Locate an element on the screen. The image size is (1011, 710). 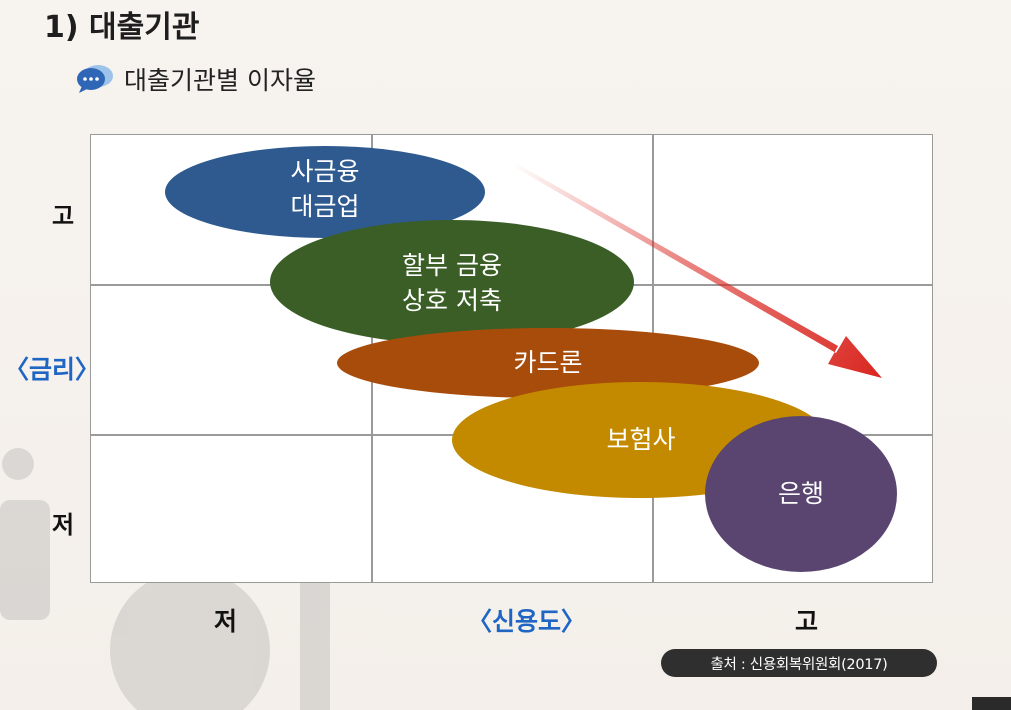
installment-label-line2: 상호 저축 is located at coordinates (452, 300).